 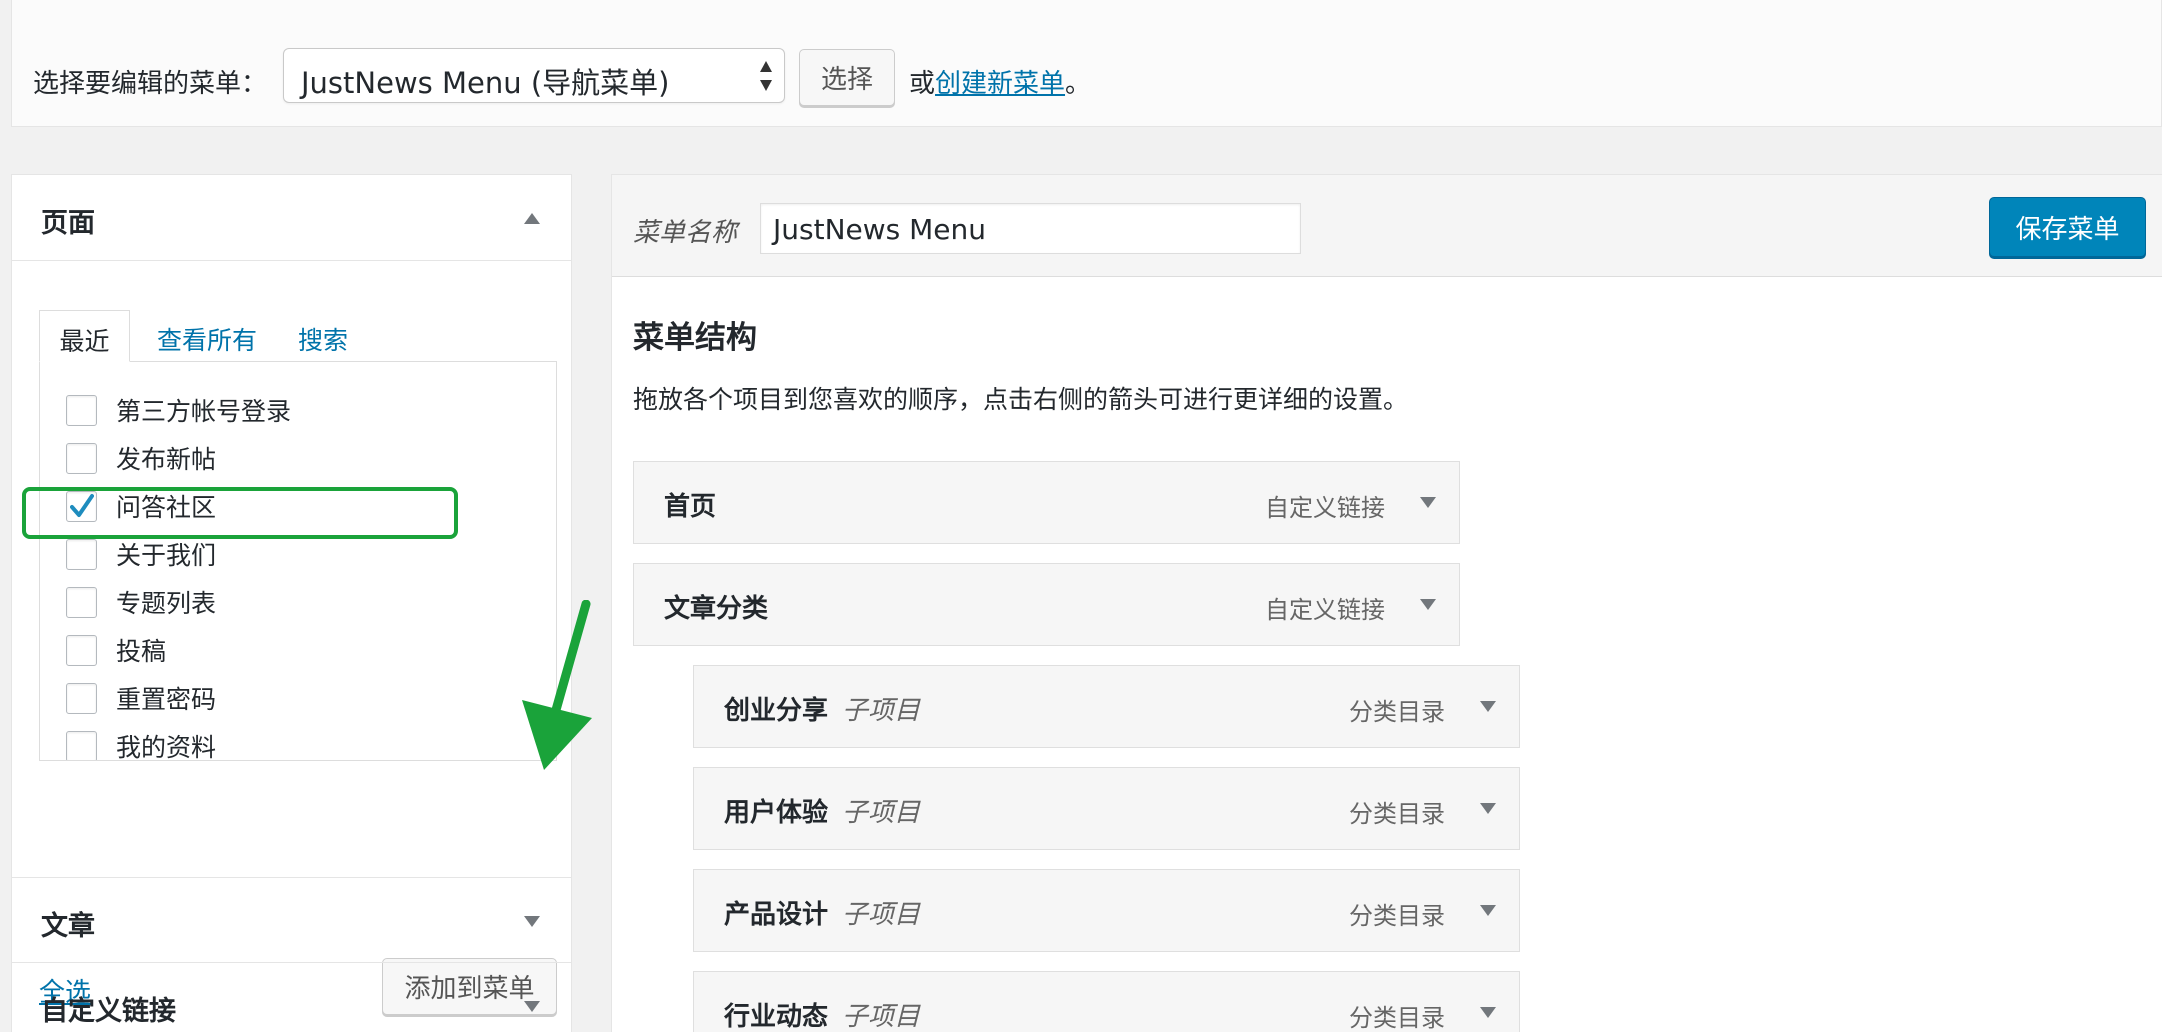 I want to click on tab-search: 搜索, so click(x=323, y=336).